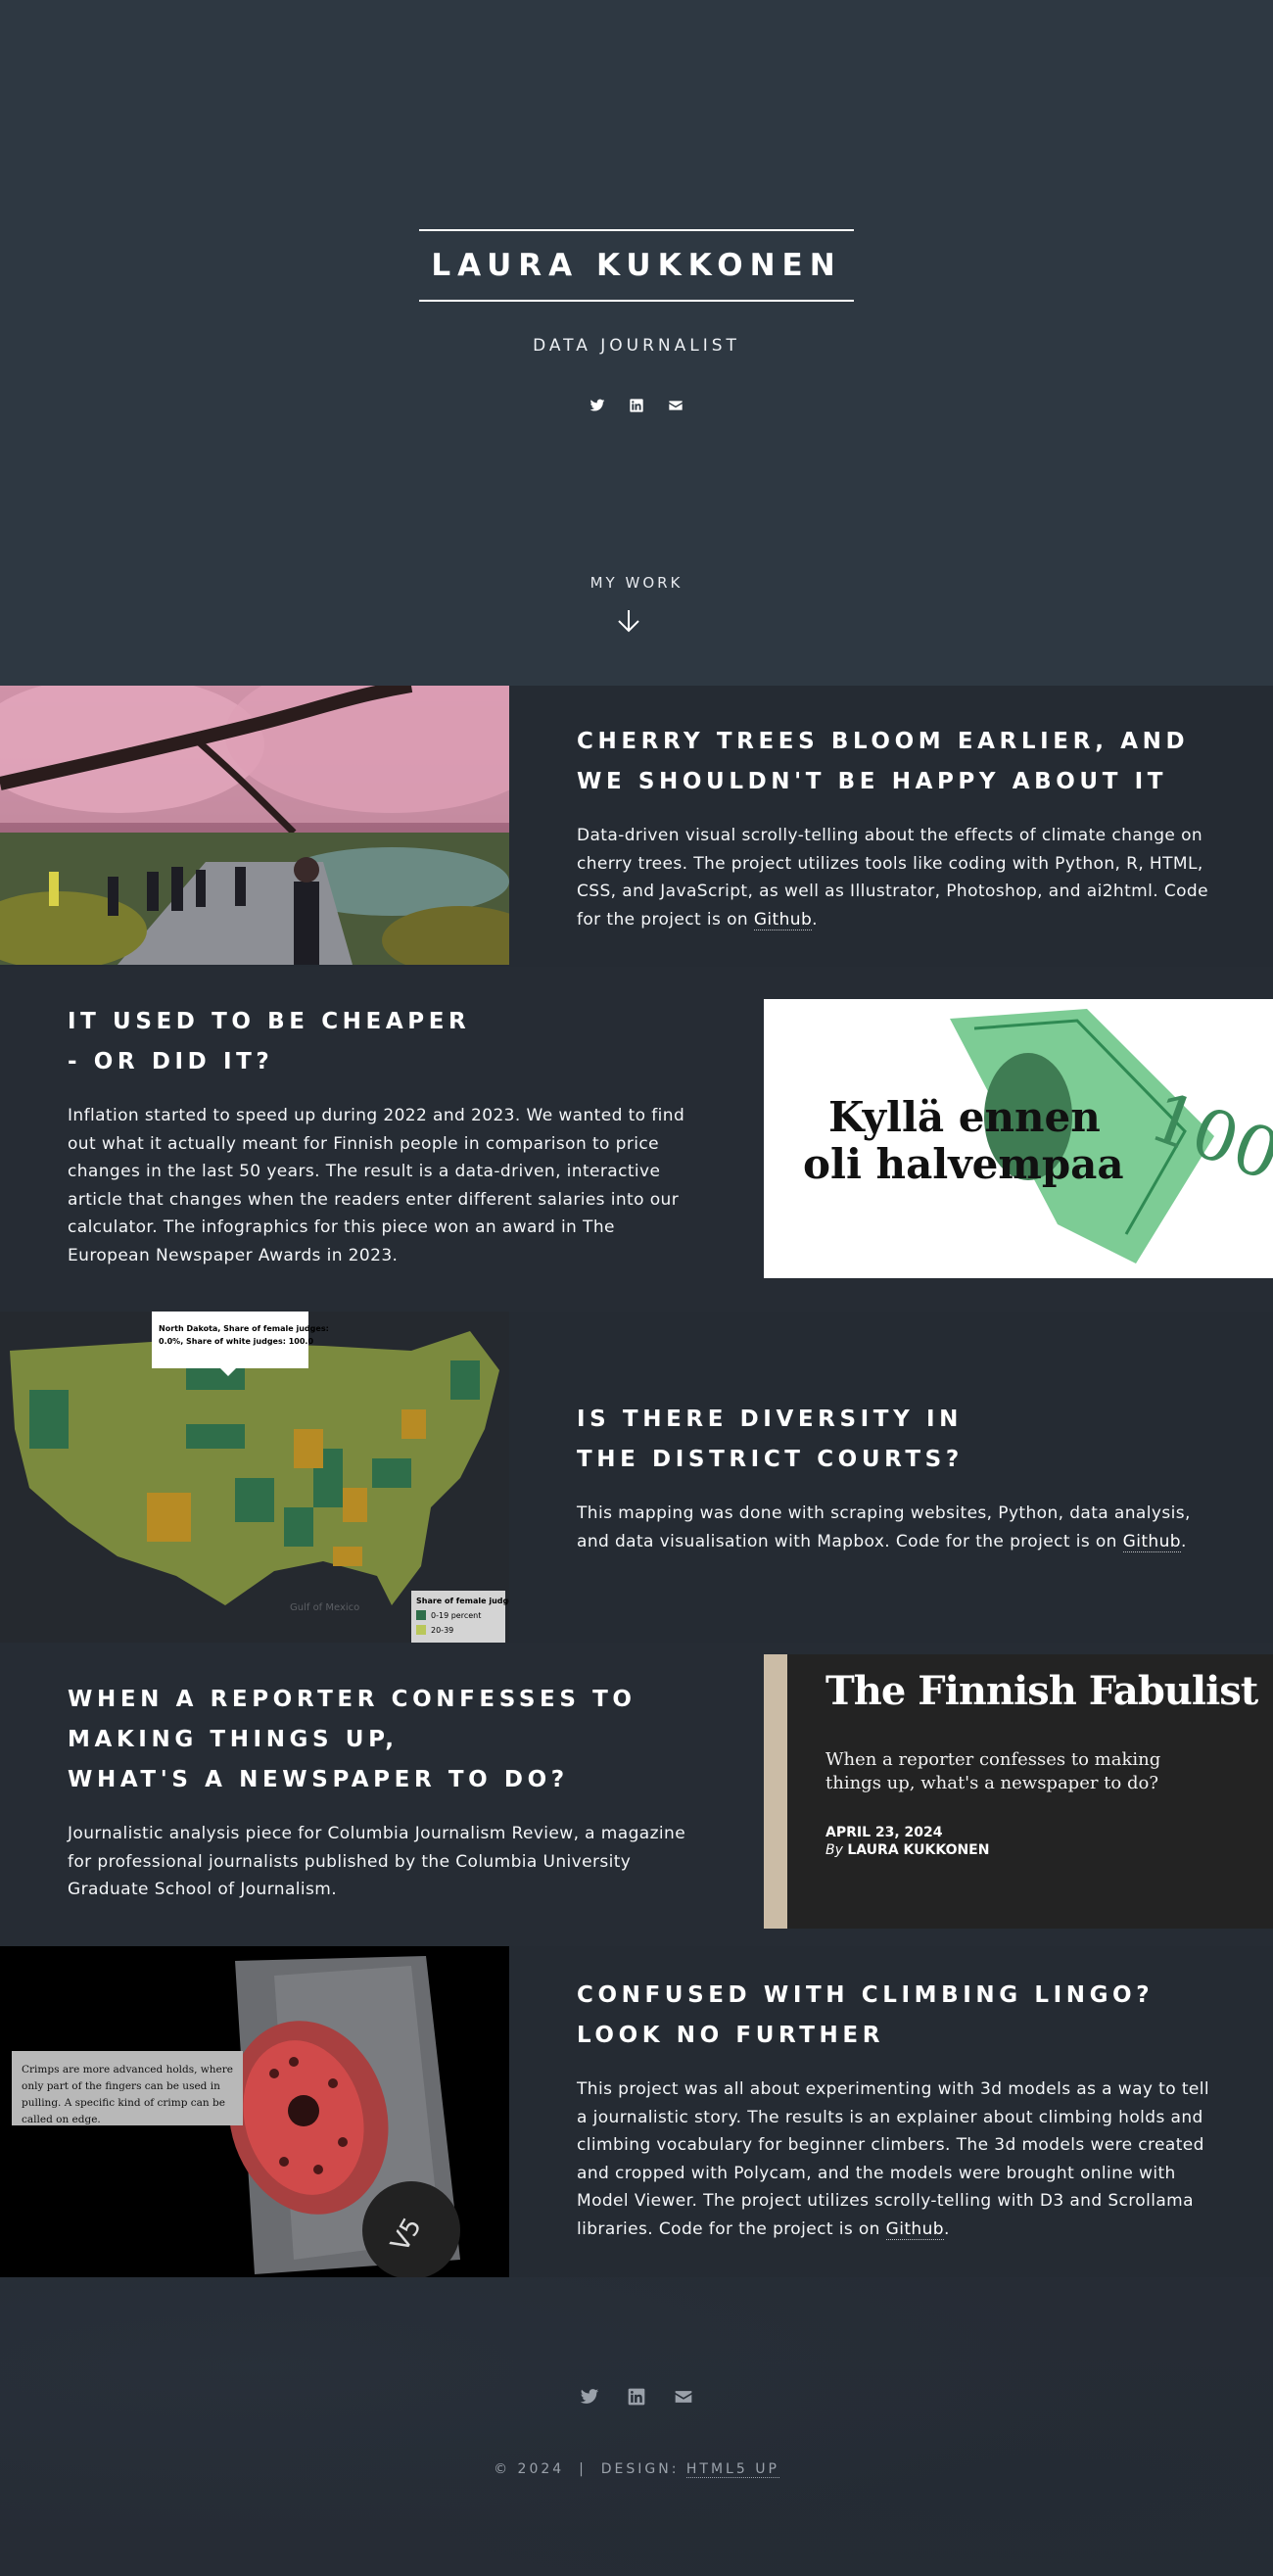 The height and width of the screenshot is (2576, 1273). I want to click on image-headline-line1: Kyllä ennen, so click(964, 1117).